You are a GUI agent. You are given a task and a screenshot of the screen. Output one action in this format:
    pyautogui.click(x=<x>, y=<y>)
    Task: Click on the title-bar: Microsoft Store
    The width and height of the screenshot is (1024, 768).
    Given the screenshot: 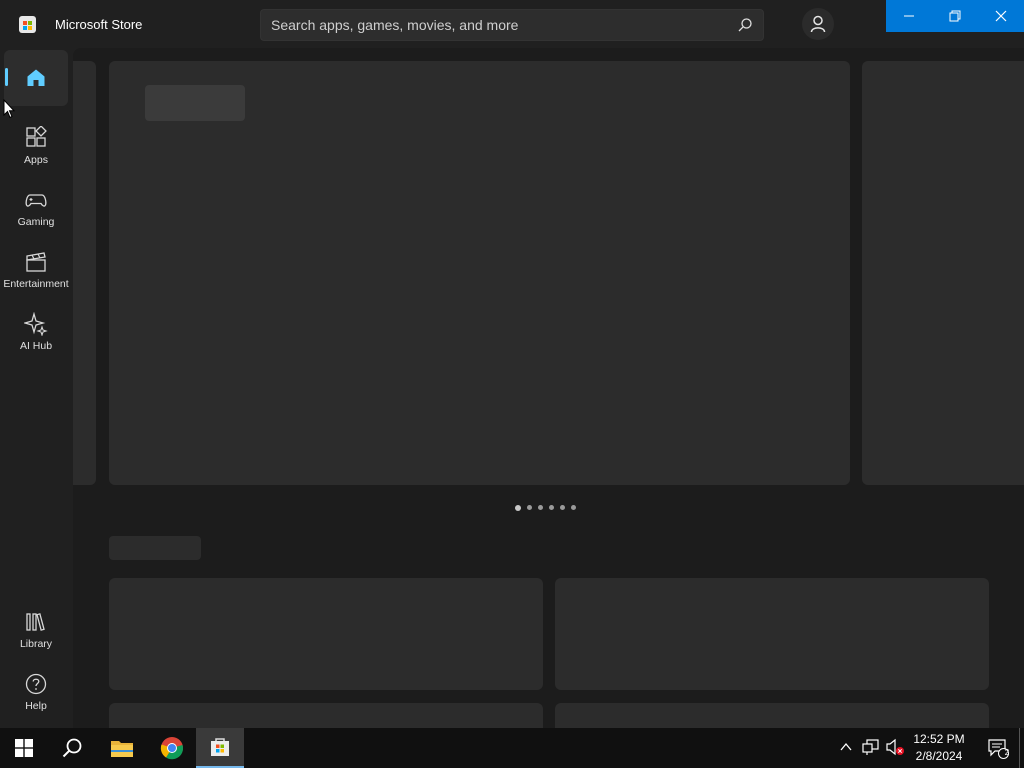 What is the action you would take?
    pyautogui.click(x=512, y=24)
    